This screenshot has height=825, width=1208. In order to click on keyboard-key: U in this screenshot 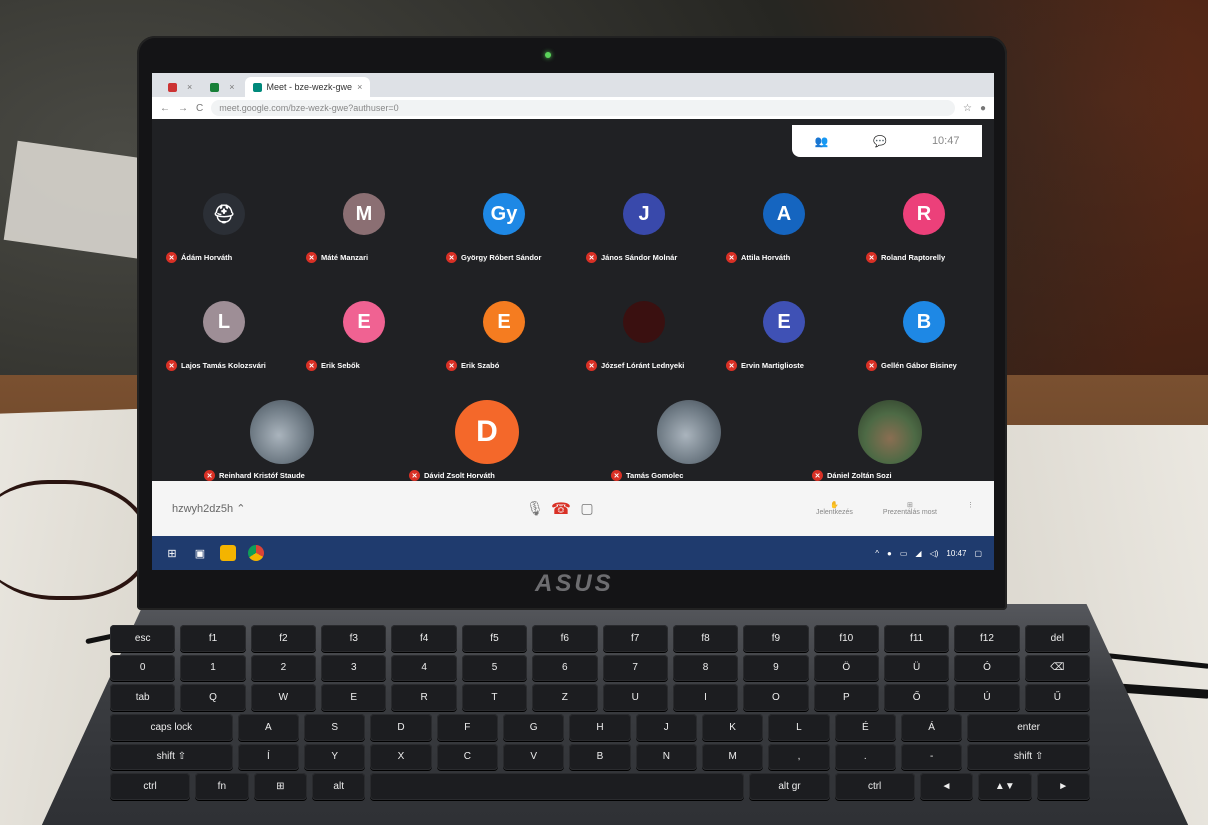, I will do `click(635, 697)`.